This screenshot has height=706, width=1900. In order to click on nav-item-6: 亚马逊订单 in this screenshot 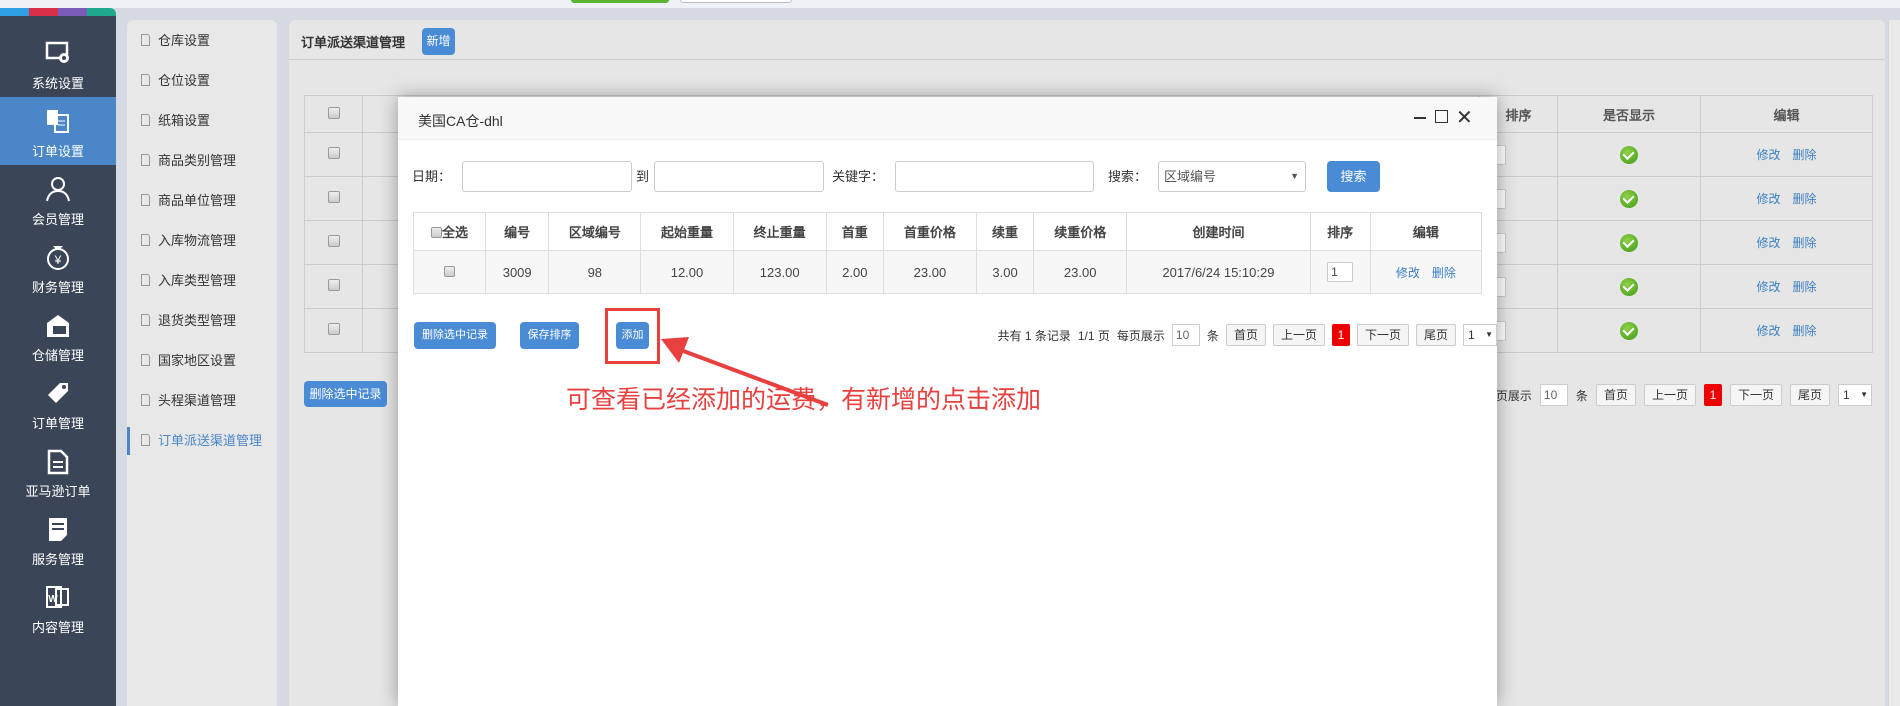, I will do `click(58, 471)`.